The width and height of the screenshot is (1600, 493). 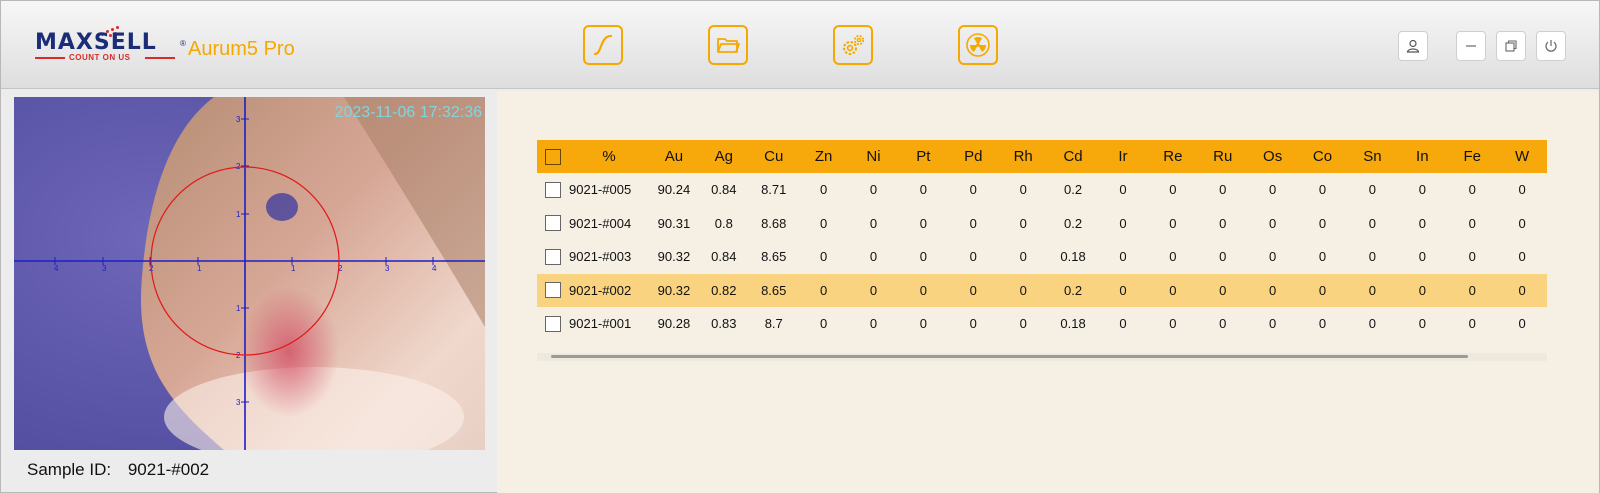 I want to click on cell-ir: 0, so click(x=1123, y=290).